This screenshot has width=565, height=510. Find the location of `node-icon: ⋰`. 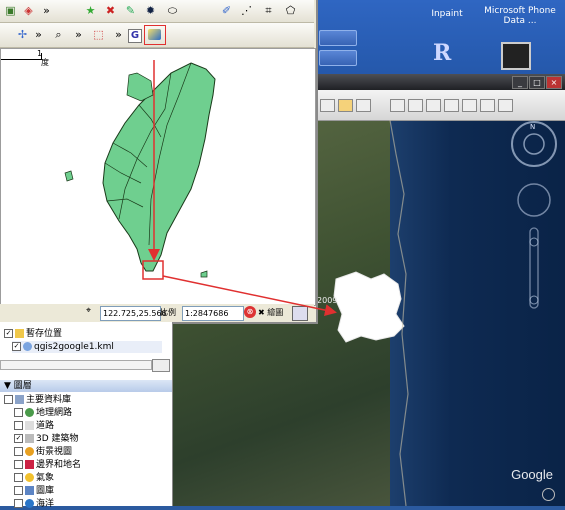

node-icon: ⋰ is located at coordinates (246, 10).